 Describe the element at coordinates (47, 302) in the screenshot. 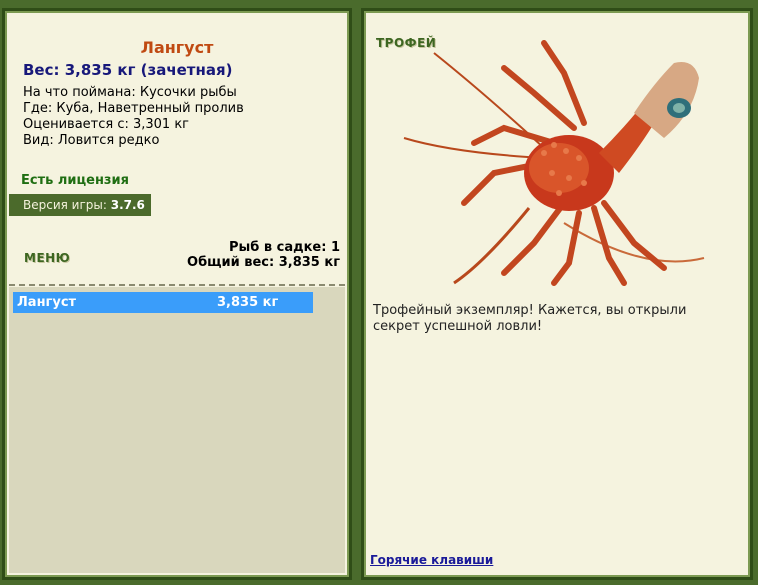

I see `catch-name: Лангуст` at that location.